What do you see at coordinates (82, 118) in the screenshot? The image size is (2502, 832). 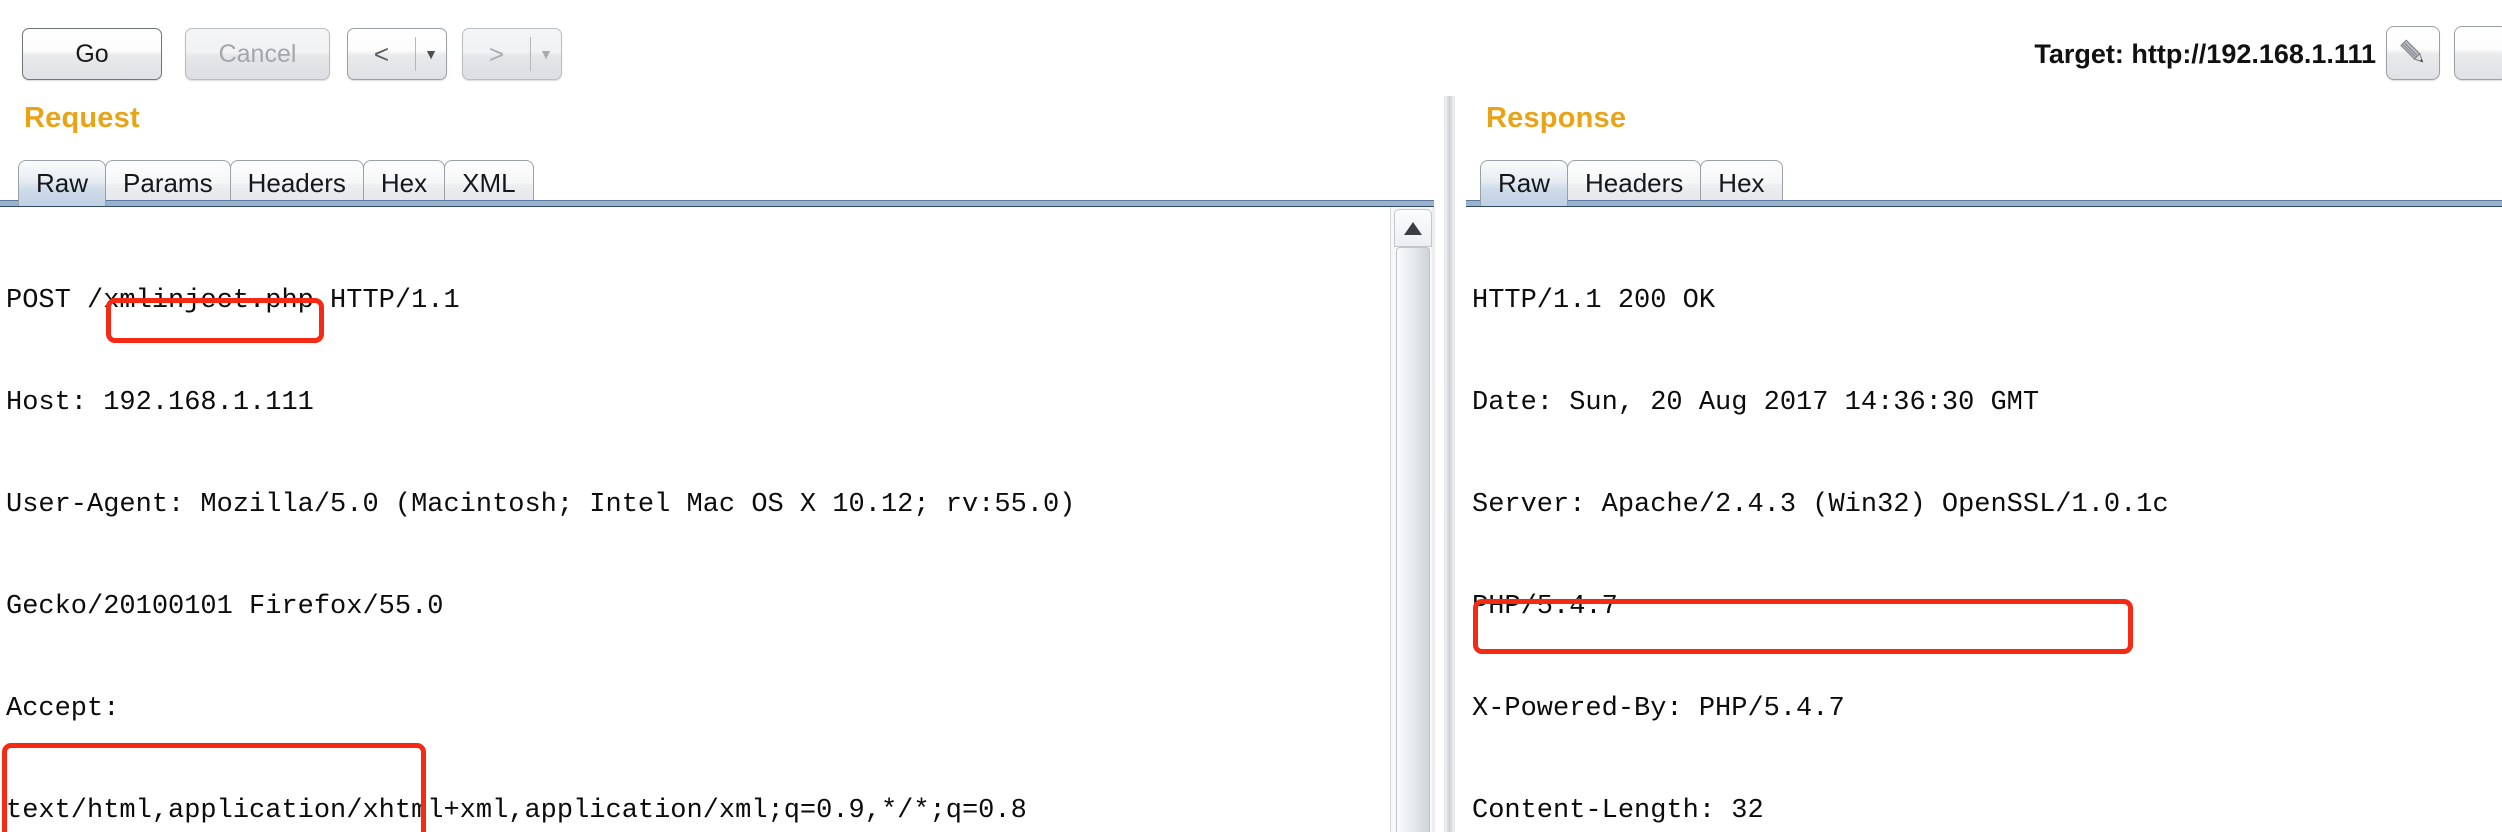 I see `request-panel-title: Request` at bounding box center [82, 118].